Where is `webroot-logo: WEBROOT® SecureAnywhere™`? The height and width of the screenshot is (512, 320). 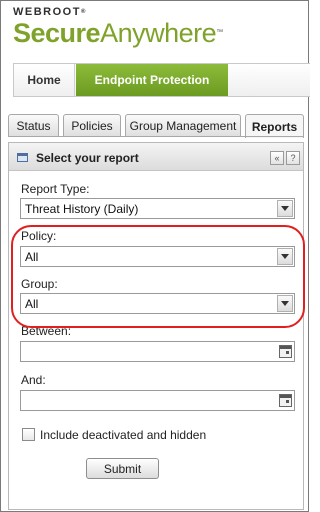 webroot-logo: WEBROOT® SecureAnywhere™ is located at coordinates (118, 27).